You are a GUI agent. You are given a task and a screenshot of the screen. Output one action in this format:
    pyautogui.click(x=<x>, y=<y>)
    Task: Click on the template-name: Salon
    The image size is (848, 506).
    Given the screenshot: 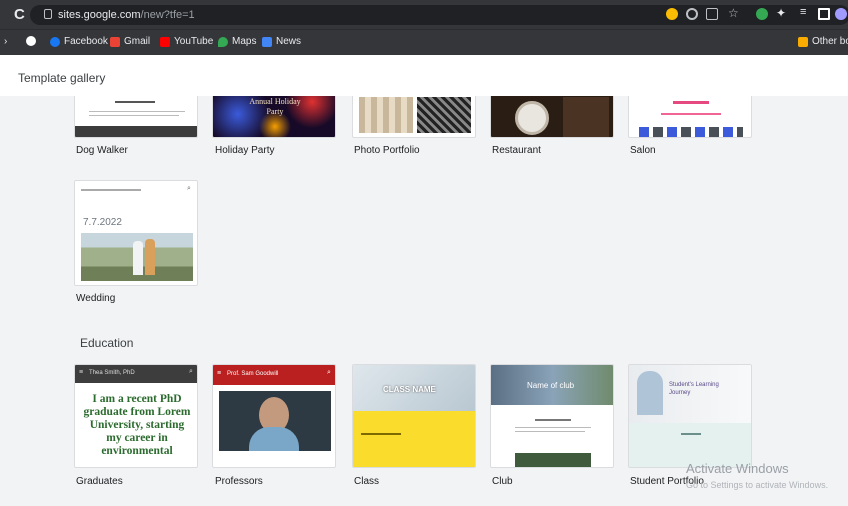 What is the action you would take?
    pyautogui.click(x=643, y=150)
    